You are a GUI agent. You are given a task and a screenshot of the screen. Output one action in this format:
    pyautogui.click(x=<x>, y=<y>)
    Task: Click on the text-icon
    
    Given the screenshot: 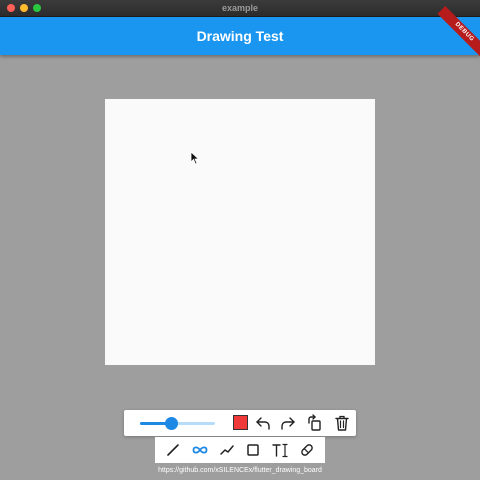 What is the action you would take?
    pyautogui.click(x=280, y=450)
    